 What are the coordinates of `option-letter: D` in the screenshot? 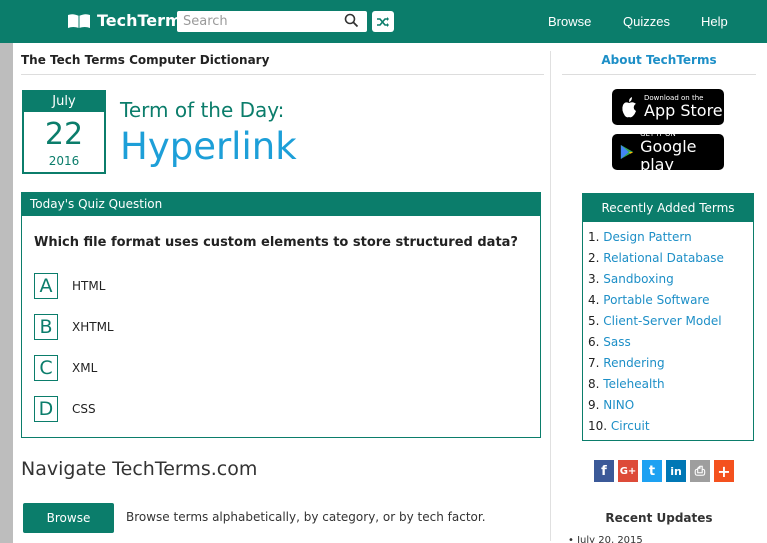 It's located at (46, 409).